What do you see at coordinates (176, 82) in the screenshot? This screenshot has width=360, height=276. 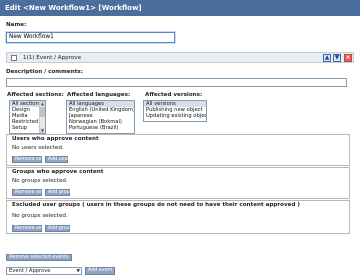 I see `description-input` at bounding box center [176, 82].